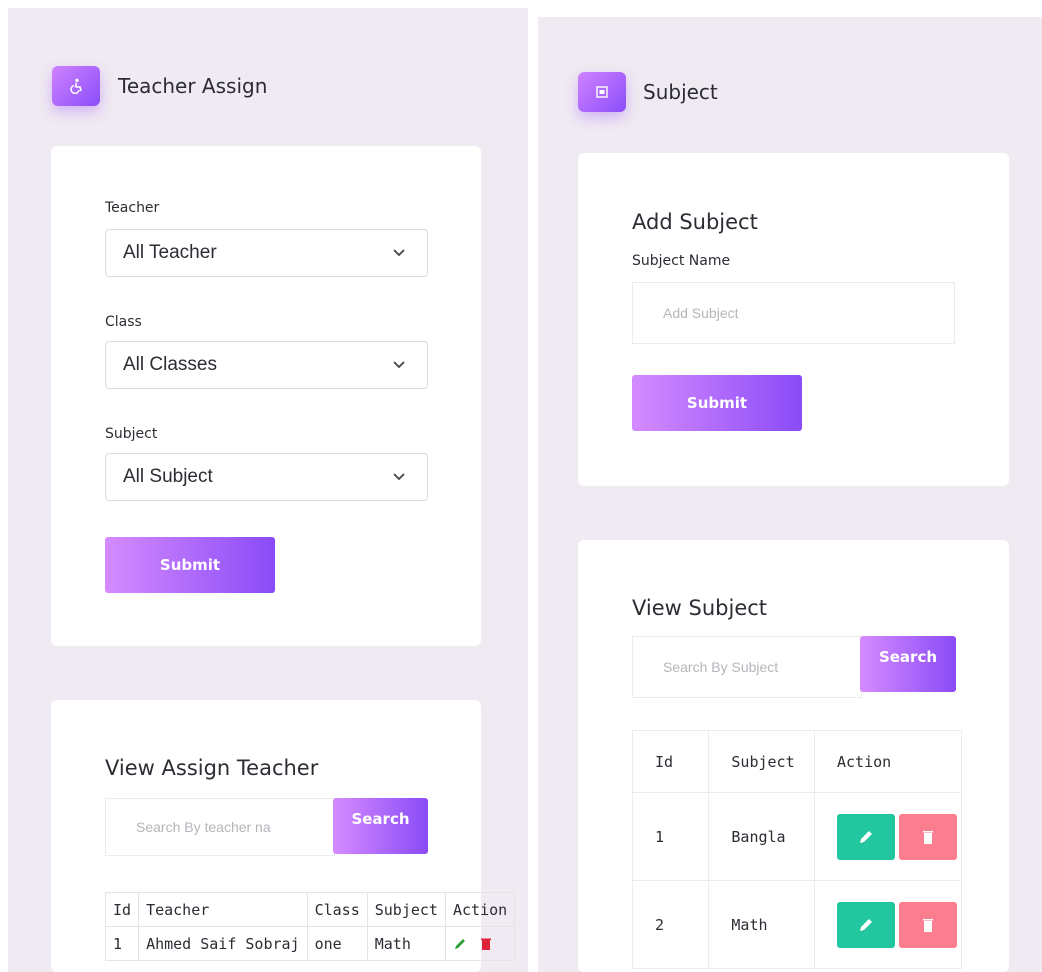  Describe the element at coordinates (223, 943) in the screenshot. I see `cell-teacher: Ahmed Saif Sobraj` at that location.